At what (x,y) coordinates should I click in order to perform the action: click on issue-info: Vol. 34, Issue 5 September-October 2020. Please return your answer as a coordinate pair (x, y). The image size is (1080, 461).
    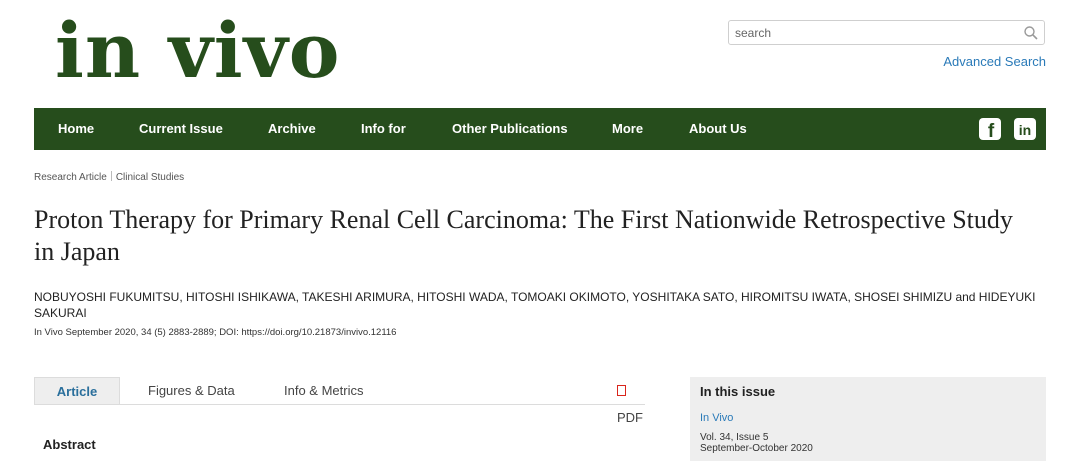
    Looking at the image, I should click on (756, 443).